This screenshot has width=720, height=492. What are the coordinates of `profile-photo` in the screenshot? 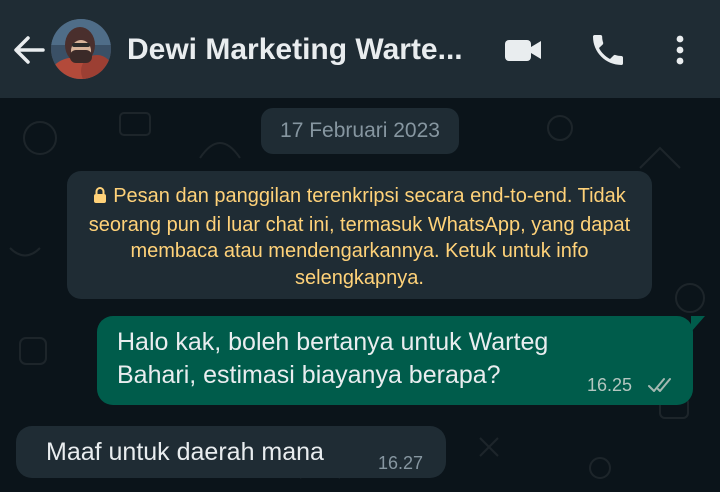 It's located at (81, 49).